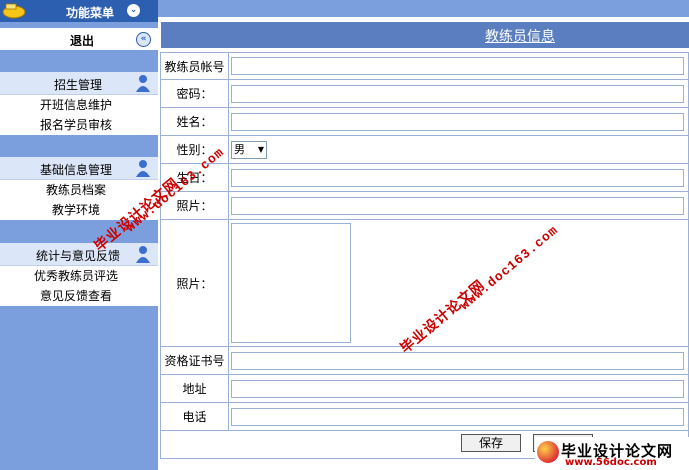 The width and height of the screenshot is (689, 470). What do you see at coordinates (79, 190) in the screenshot?
I see `menu-item-coach-files: 教练员档案` at bounding box center [79, 190].